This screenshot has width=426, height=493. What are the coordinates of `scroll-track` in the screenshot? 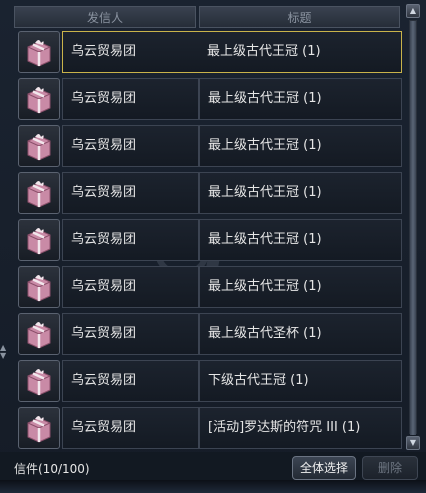 It's located at (413, 227).